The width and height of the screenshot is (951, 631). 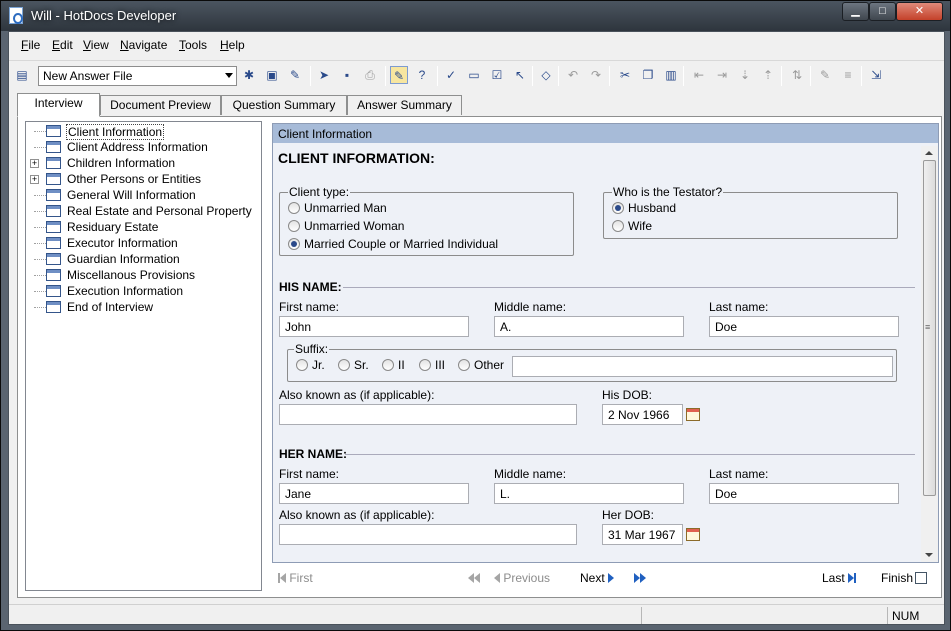 What do you see at coordinates (611, 578) in the screenshot?
I see `next-icon` at bounding box center [611, 578].